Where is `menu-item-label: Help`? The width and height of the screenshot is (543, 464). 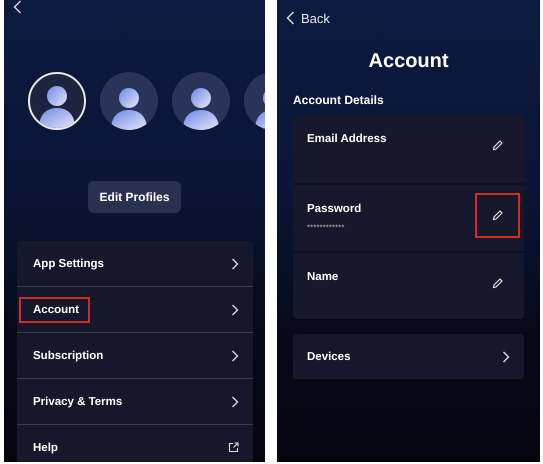 menu-item-label: Help is located at coordinates (45, 448).